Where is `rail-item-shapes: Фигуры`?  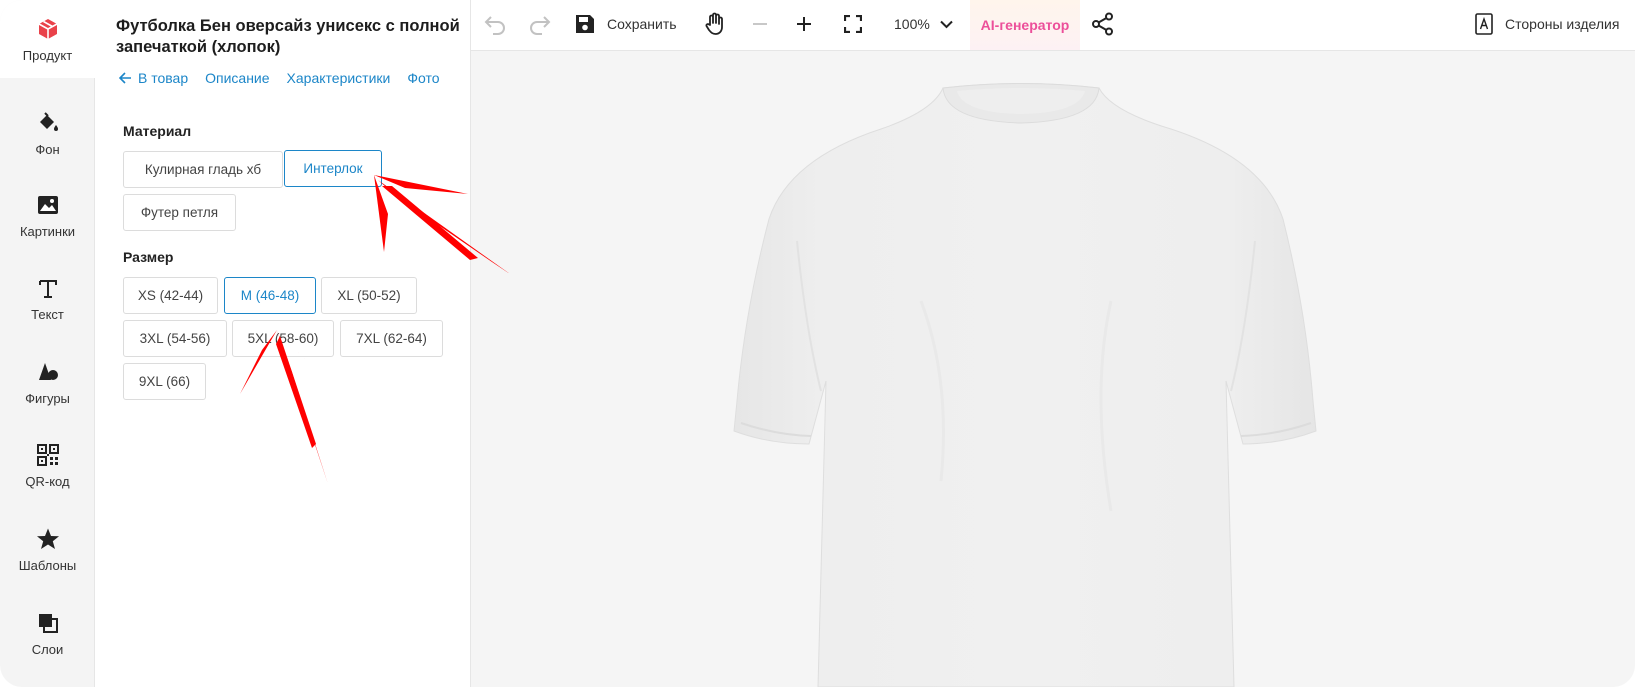 rail-item-shapes: Фигуры is located at coordinates (47, 382).